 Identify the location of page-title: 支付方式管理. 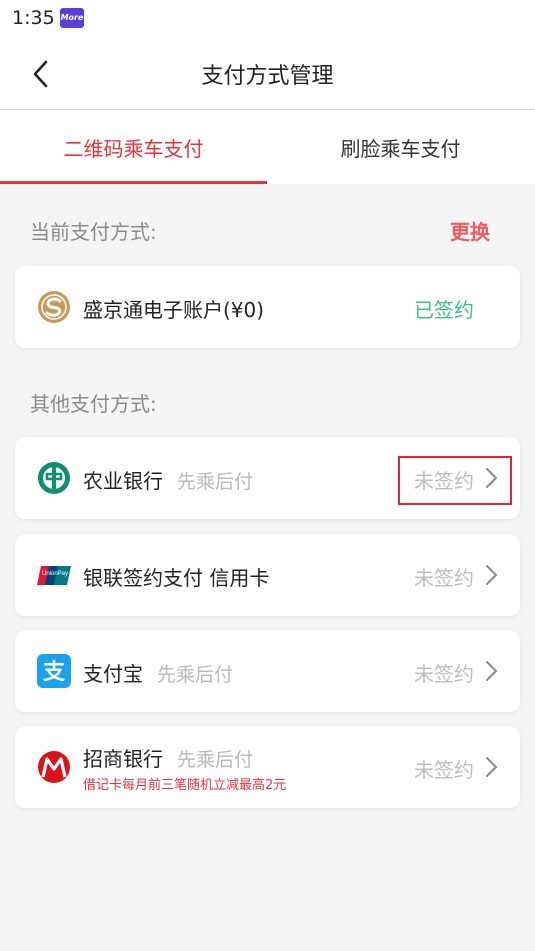
(267, 76).